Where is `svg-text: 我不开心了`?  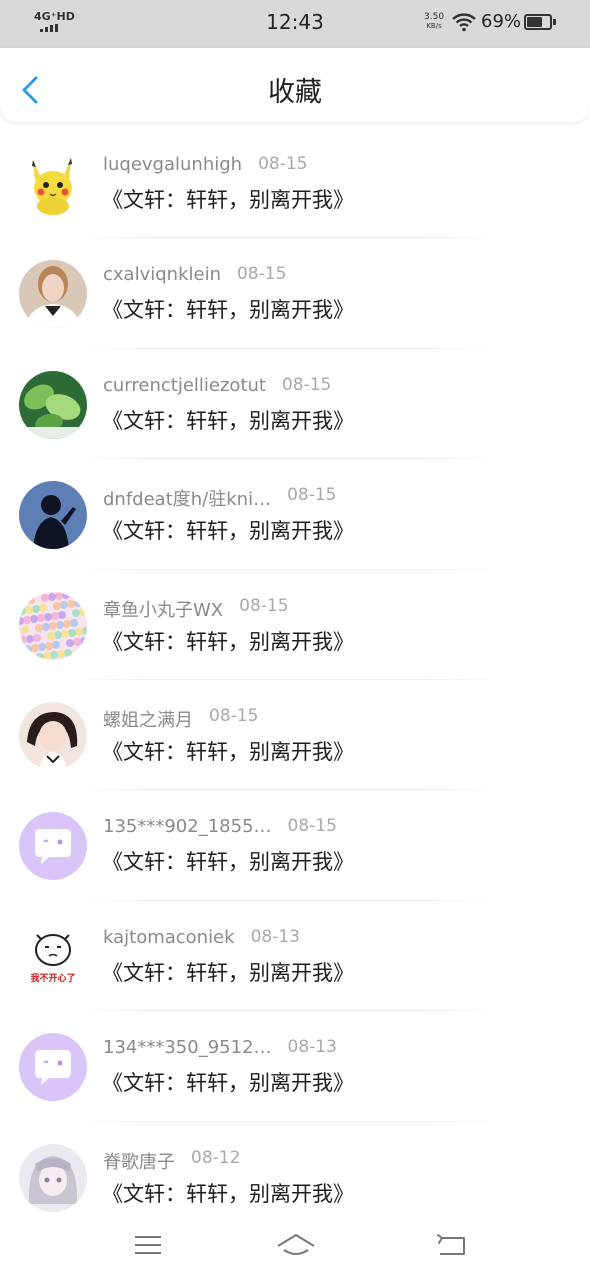
svg-text: 我不开心了 is located at coordinates (52, 978).